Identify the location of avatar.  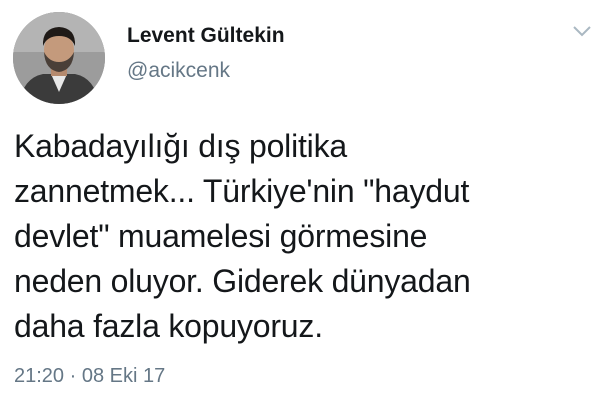
(59, 58).